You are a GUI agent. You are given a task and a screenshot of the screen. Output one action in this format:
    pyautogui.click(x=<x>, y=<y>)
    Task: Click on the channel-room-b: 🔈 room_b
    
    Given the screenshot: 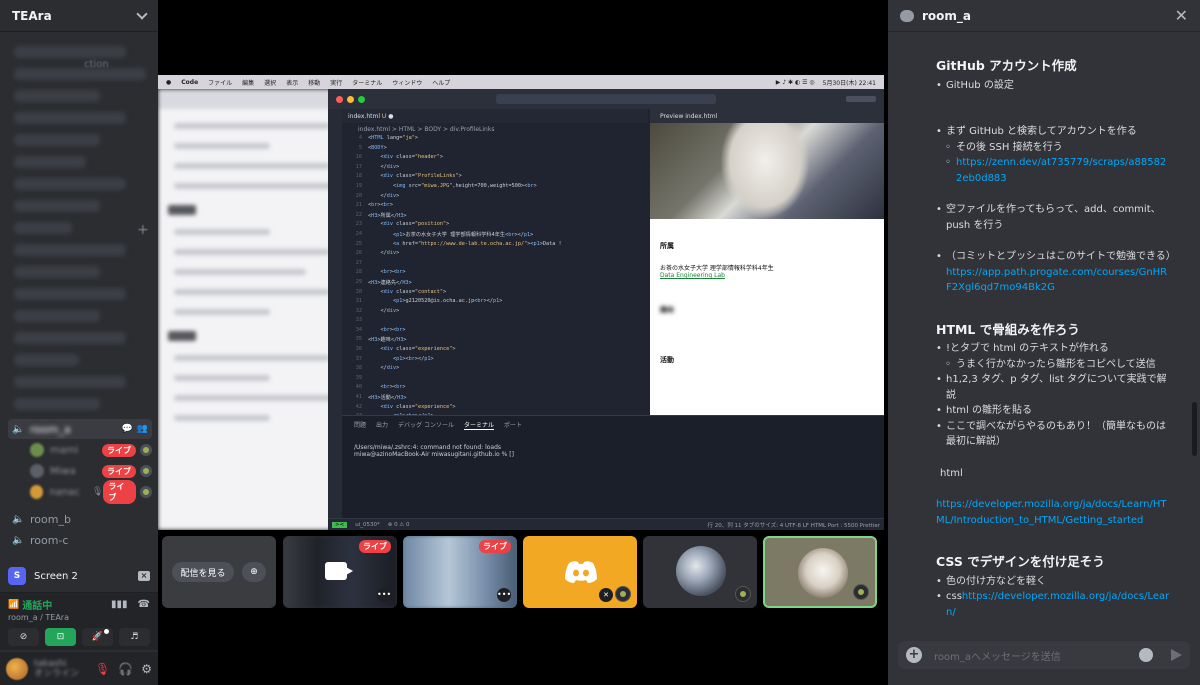 What is the action you would take?
    pyautogui.click(x=80, y=519)
    